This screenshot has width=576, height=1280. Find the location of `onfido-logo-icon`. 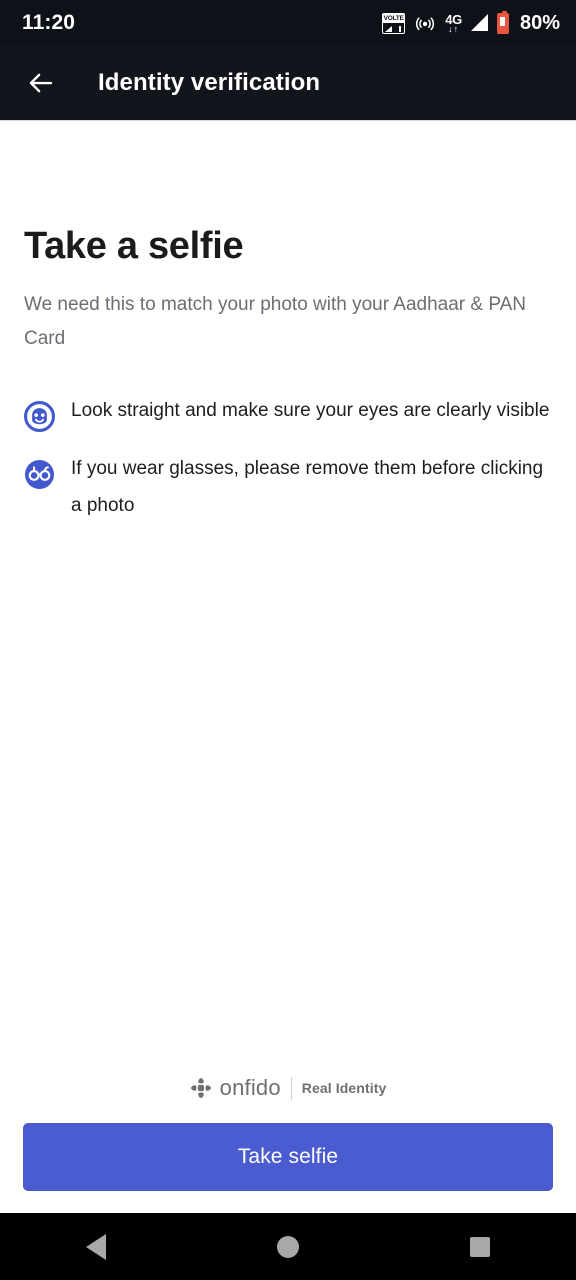

onfido-logo-icon is located at coordinates (200, 1088).